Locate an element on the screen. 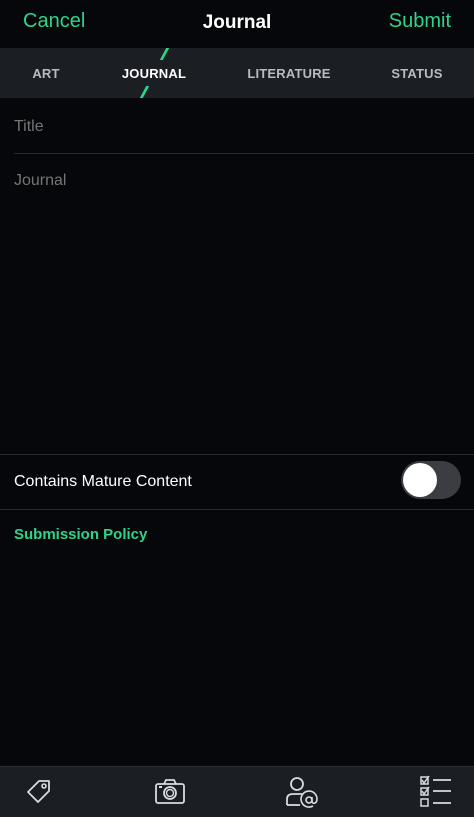 This screenshot has width=474, height=817. submission-policy-link: Submission Policy is located at coordinates (80, 534).